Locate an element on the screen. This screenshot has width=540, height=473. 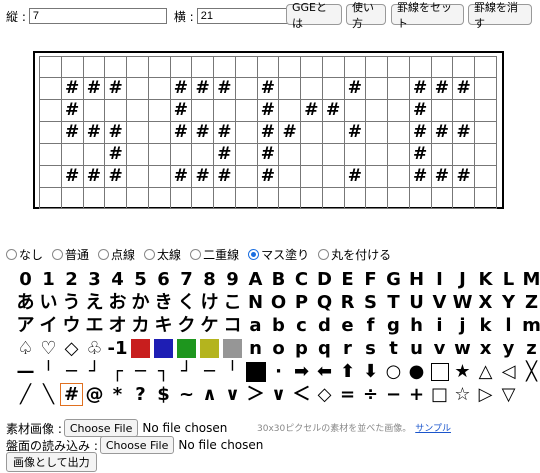
choose-board-file-button: Choose File is located at coordinates (137, 445).